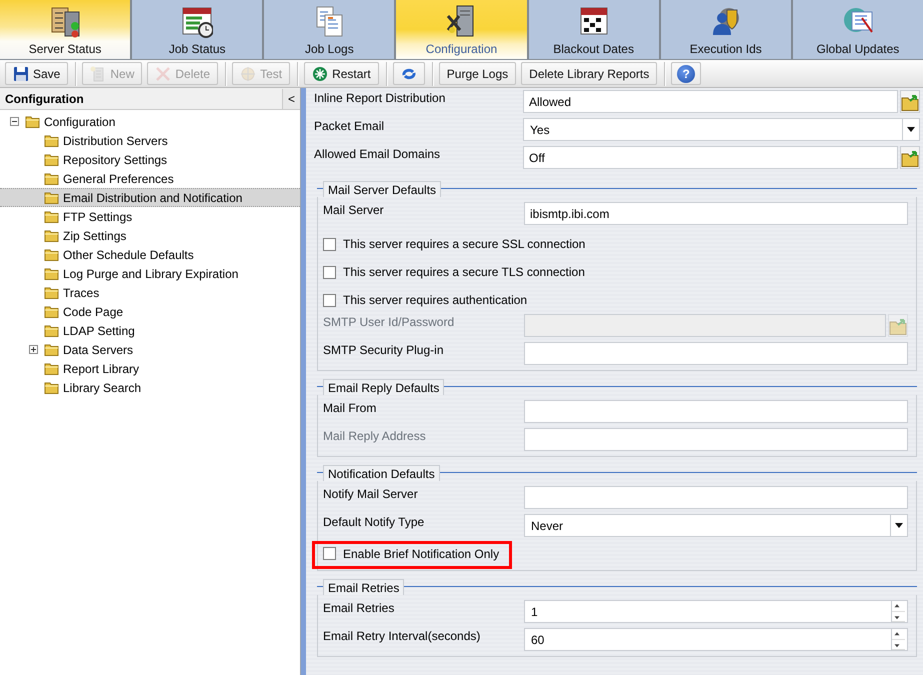  What do you see at coordinates (172, 349) in the screenshot?
I see `tree-item: Data Servers` at bounding box center [172, 349].